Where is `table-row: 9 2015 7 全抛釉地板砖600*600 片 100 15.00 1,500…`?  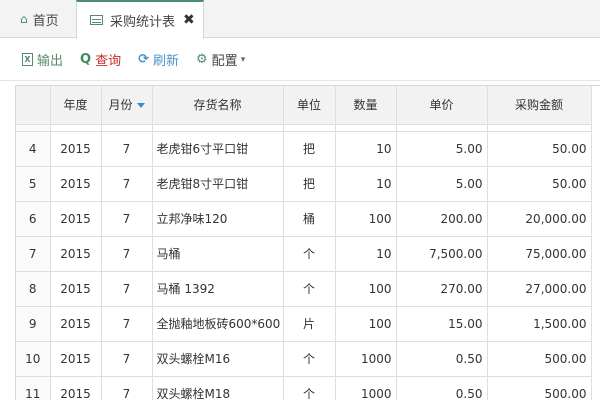 table-row: 9 2015 7 全抛釉地板砖600*600 片 100 15.00 1,500… is located at coordinates (304, 324).